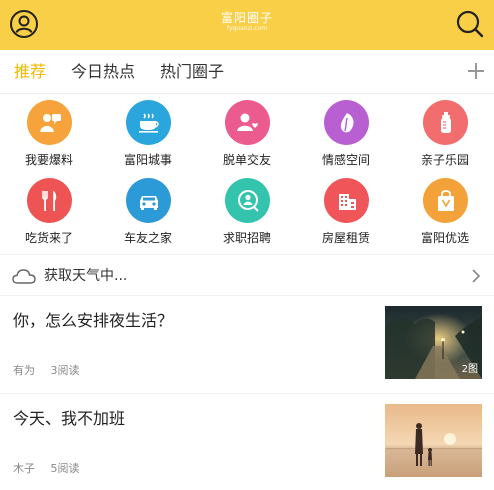 This screenshot has width=494, height=490. Describe the element at coordinates (247, 72) in the screenshot. I see `tab-bar: 推荐 今日热点 热门圈子` at that location.